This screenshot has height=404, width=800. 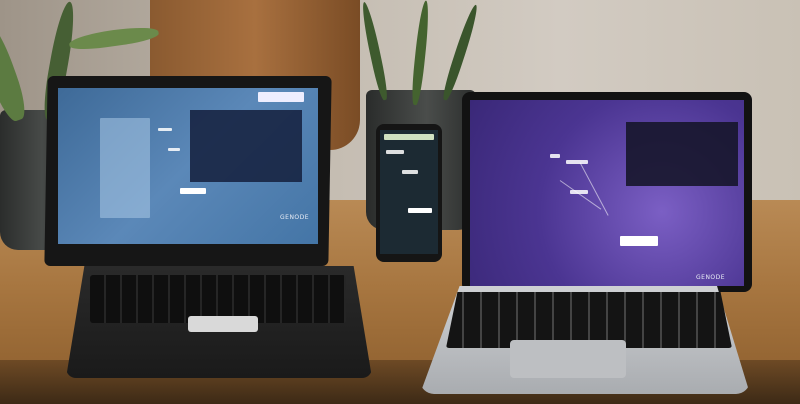 What do you see at coordinates (409, 192) in the screenshot?
I see `smartphone-screen` at bounding box center [409, 192].